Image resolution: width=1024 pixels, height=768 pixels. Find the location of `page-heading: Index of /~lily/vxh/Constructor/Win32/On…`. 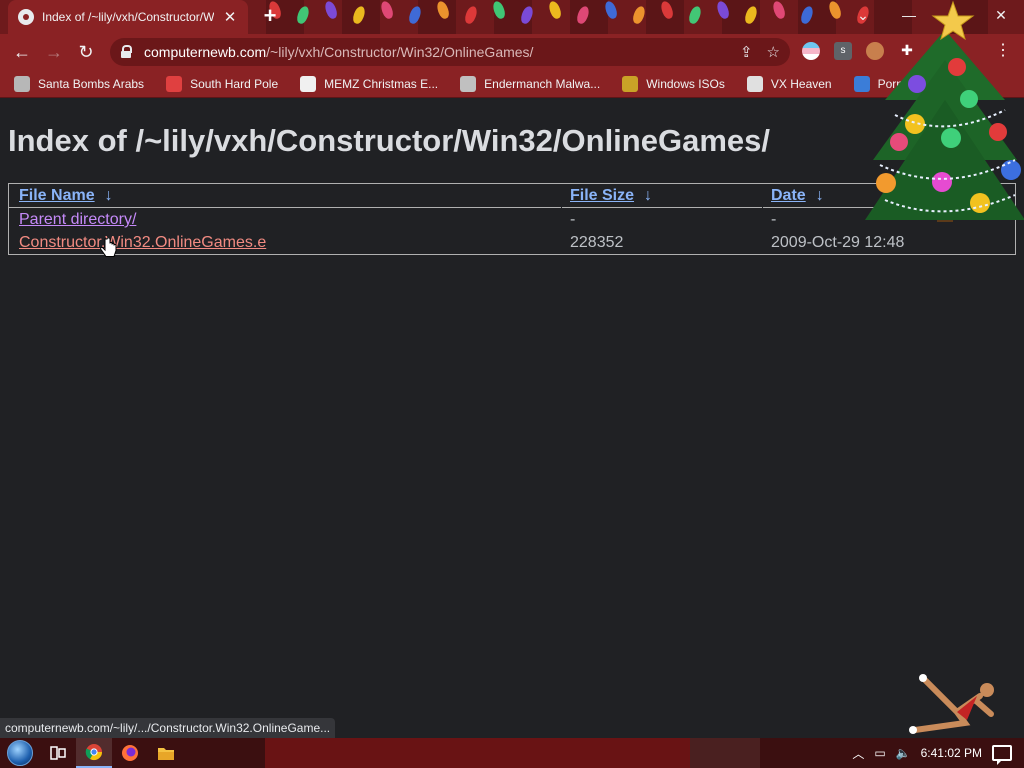

page-heading: Index of /~lily/vxh/Constructor/Win32/On… is located at coordinates (389, 140).